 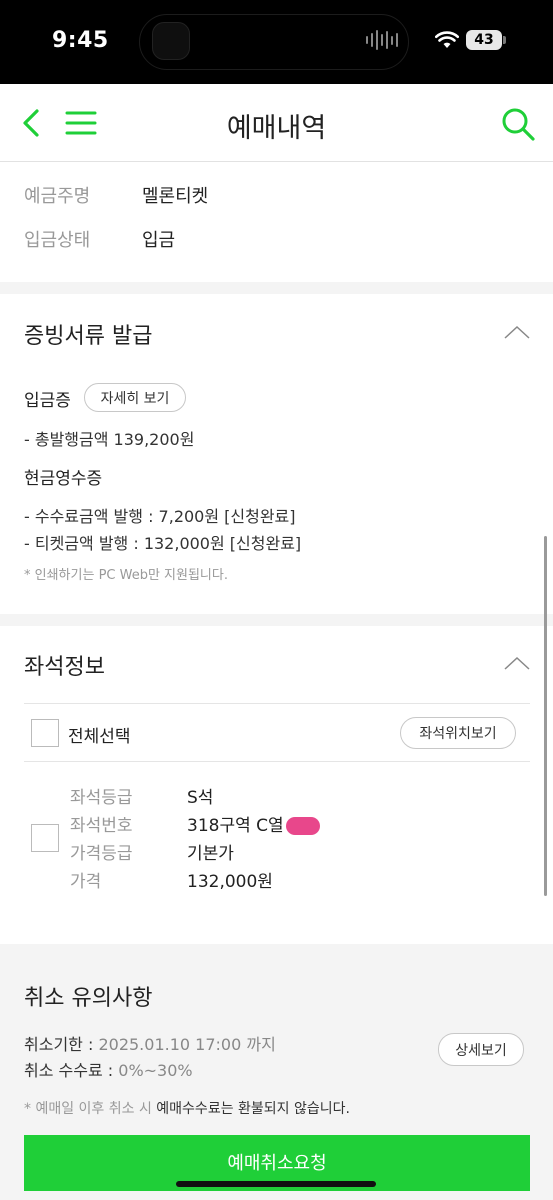 What do you see at coordinates (90, 1109) in the screenshot?
I see `cancel-note-prefix: * 예매일 이후 취소 시` at bounding box center [90, 1109].